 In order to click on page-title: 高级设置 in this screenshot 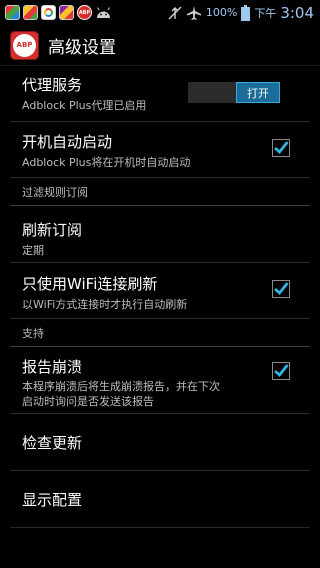, I will do `click(82, 47)`.